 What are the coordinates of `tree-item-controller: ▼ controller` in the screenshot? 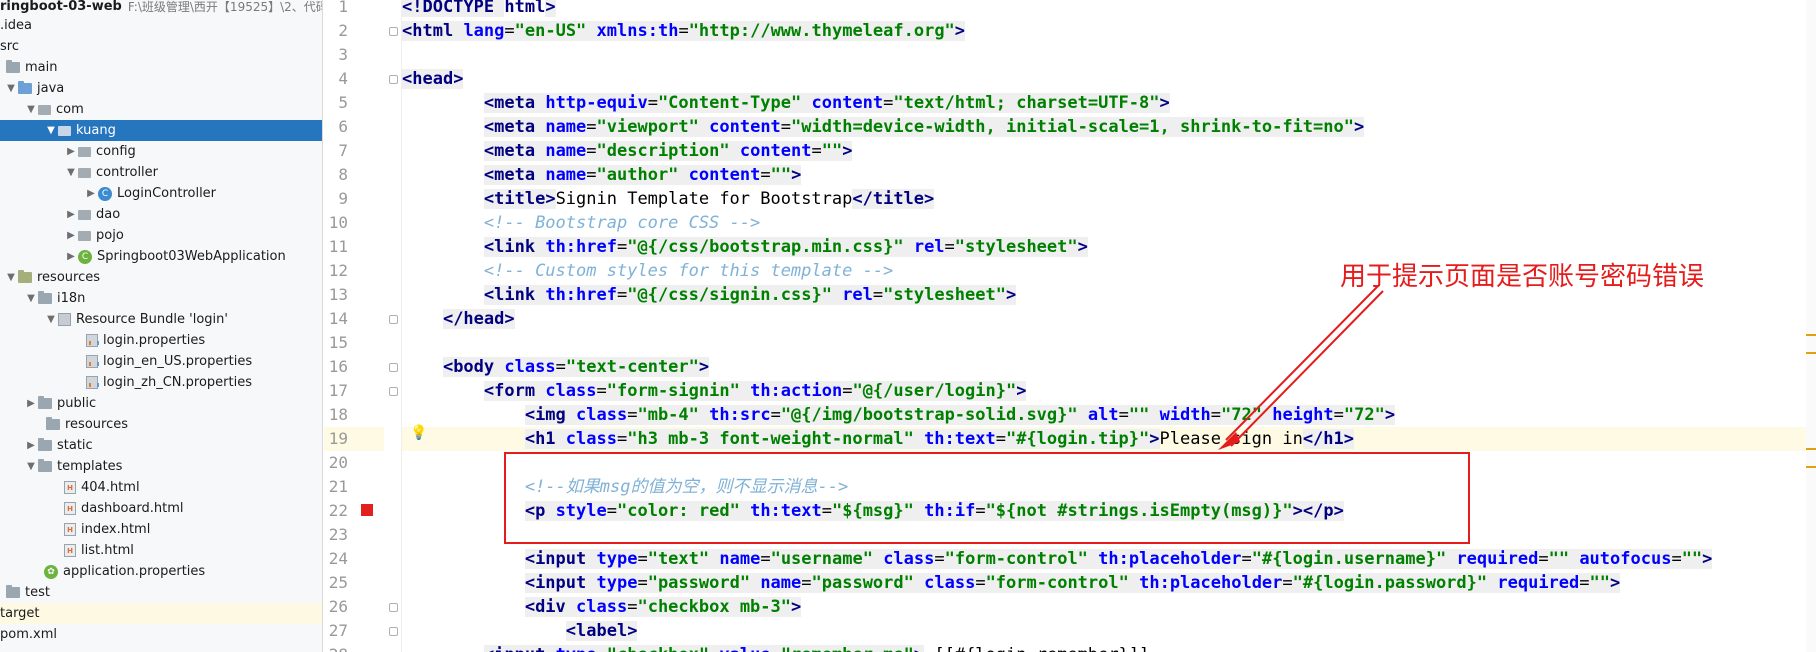 It's located at (161, 172).